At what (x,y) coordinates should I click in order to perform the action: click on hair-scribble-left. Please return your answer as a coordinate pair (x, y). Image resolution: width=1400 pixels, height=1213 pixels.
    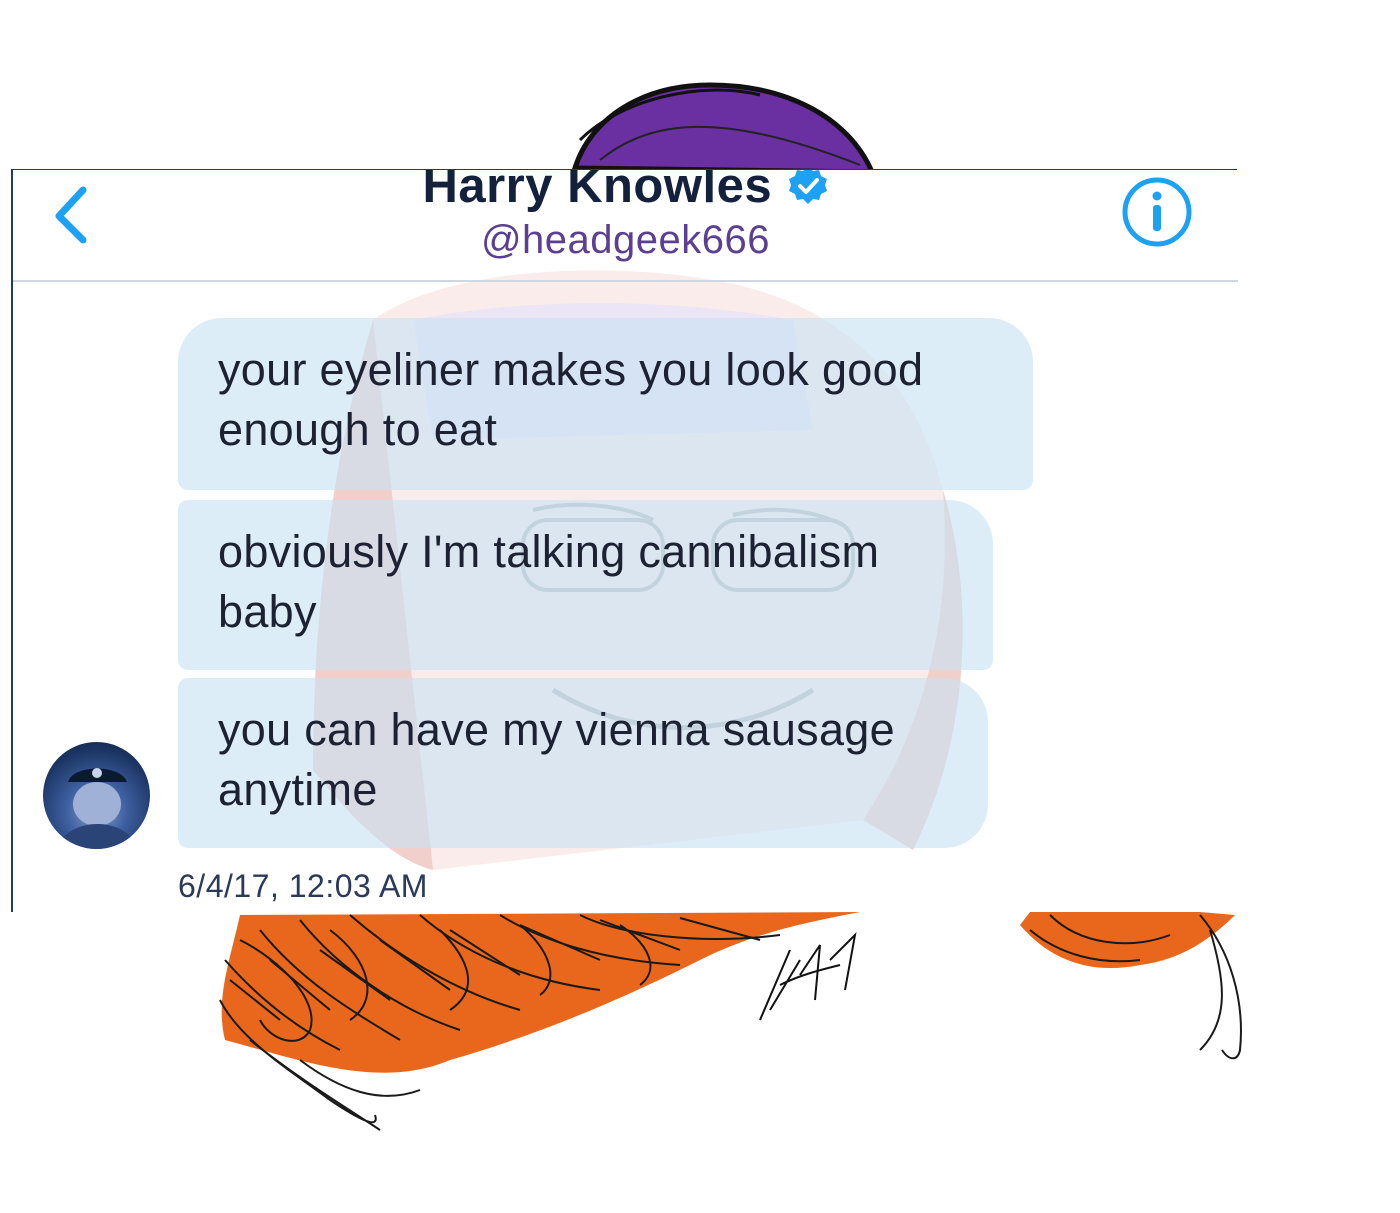
    Looking at the image, I should click on (540, 1021).